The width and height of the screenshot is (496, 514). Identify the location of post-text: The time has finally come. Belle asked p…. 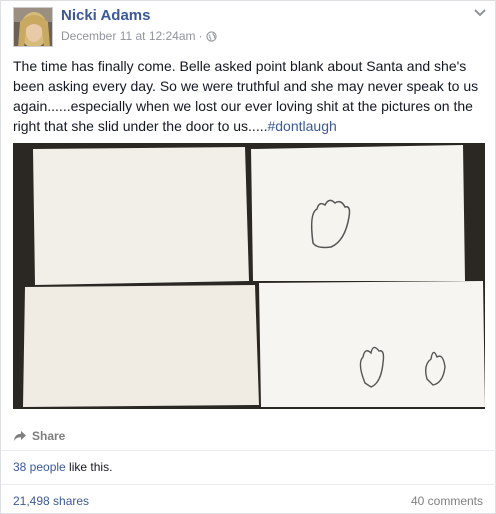
(250, 96).